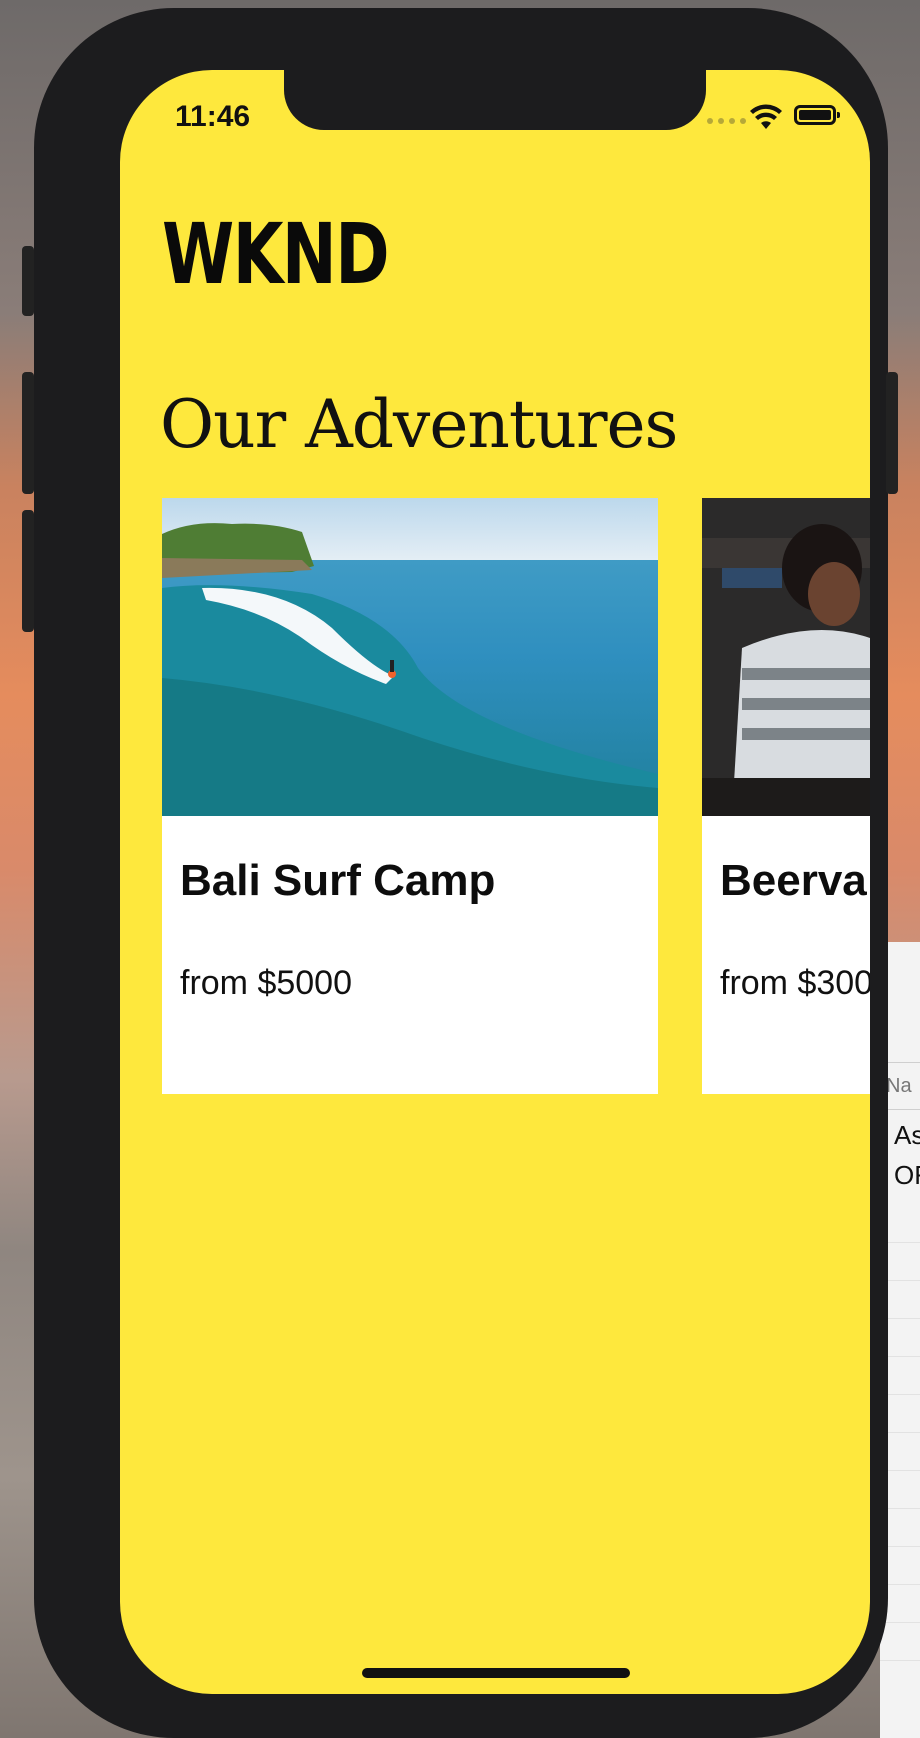 The image size is (920, 1738). Describe the element at coordinates (276, 254) in the screenshot. I see `app-logo: WKND` at that location.